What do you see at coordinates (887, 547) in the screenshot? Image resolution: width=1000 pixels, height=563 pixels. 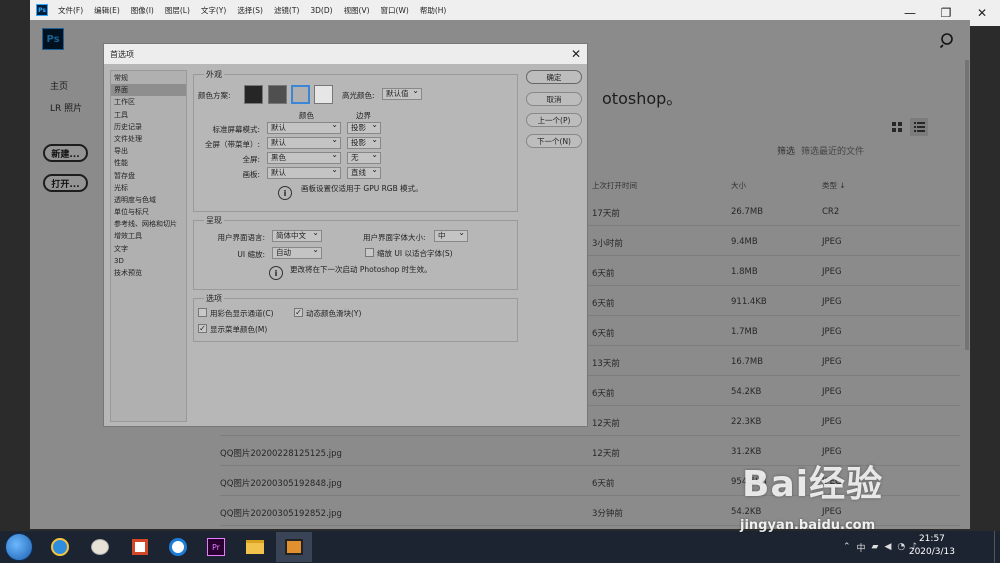 I see `volume-icon: ◀` at bounding box center [887, 547].